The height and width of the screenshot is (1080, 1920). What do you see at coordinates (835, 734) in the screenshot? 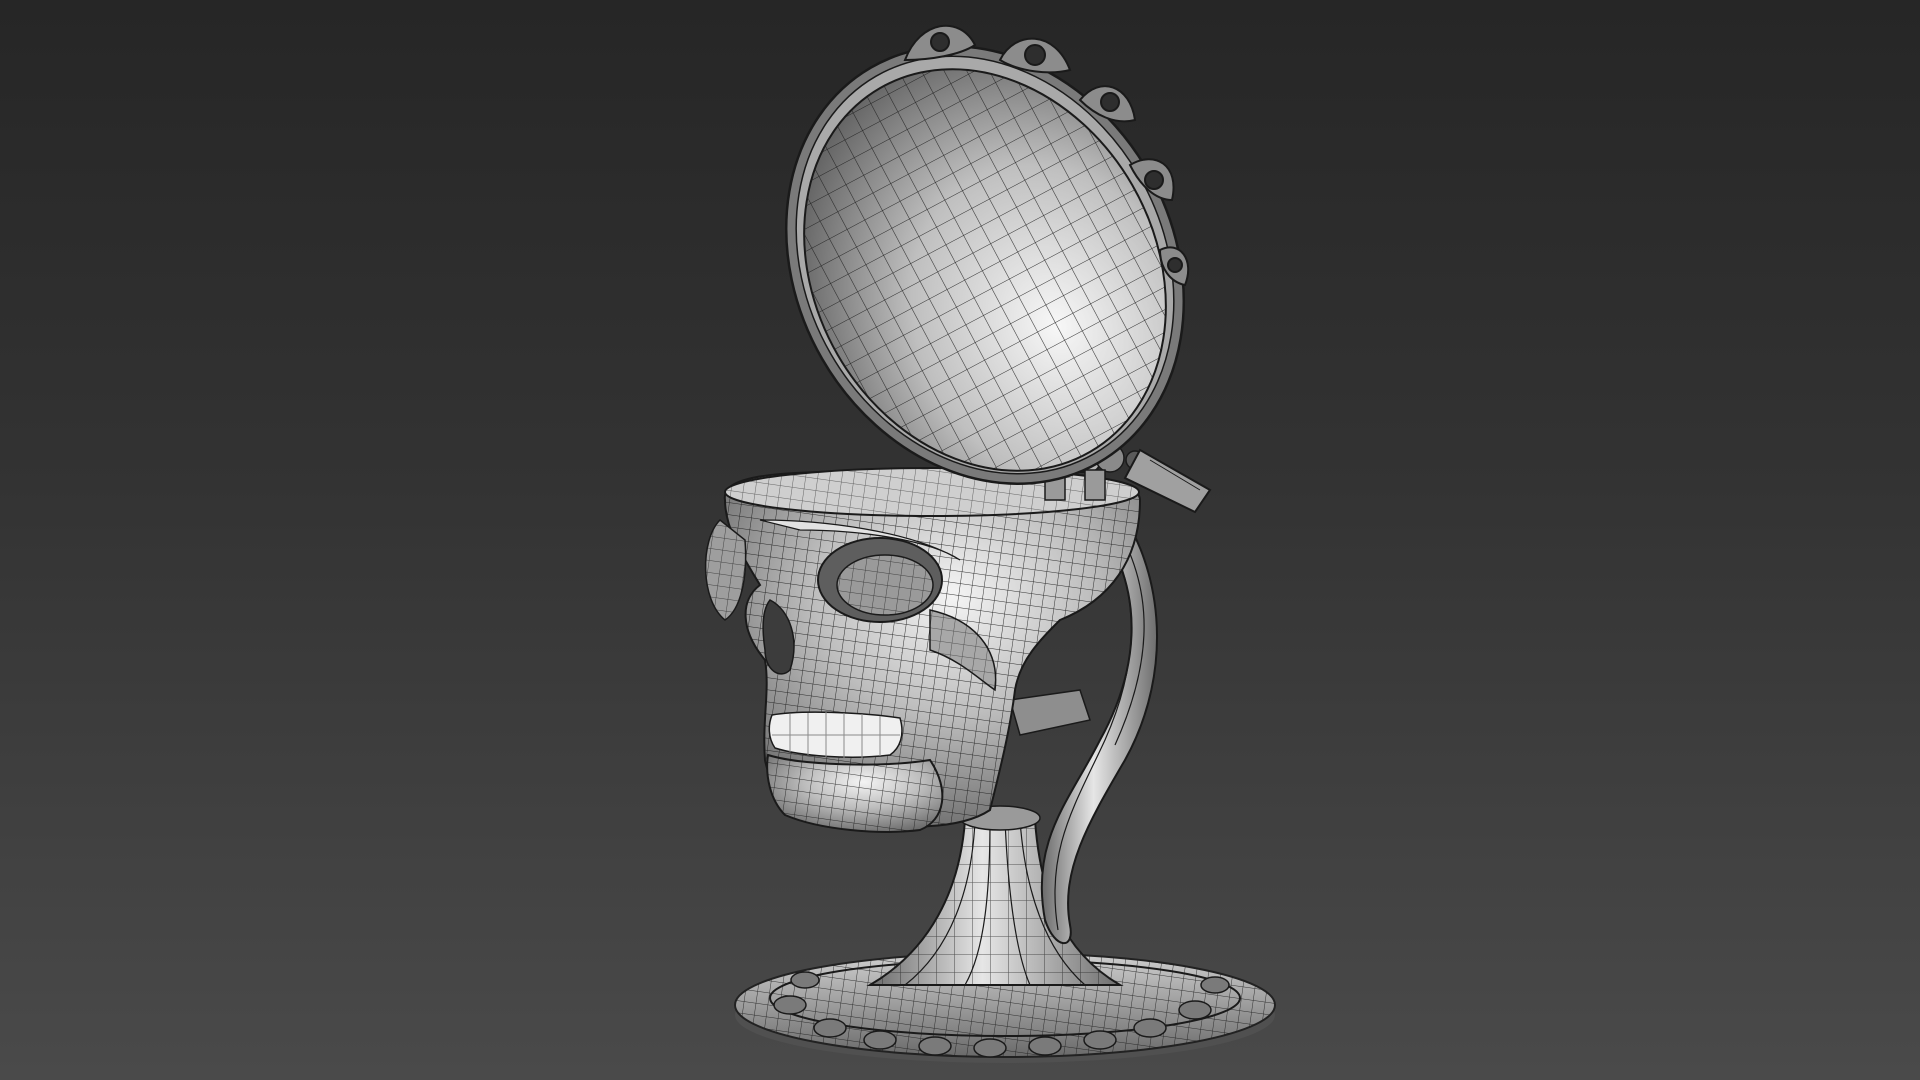
I see `skull-teeth` at bounding box center [835, 734].